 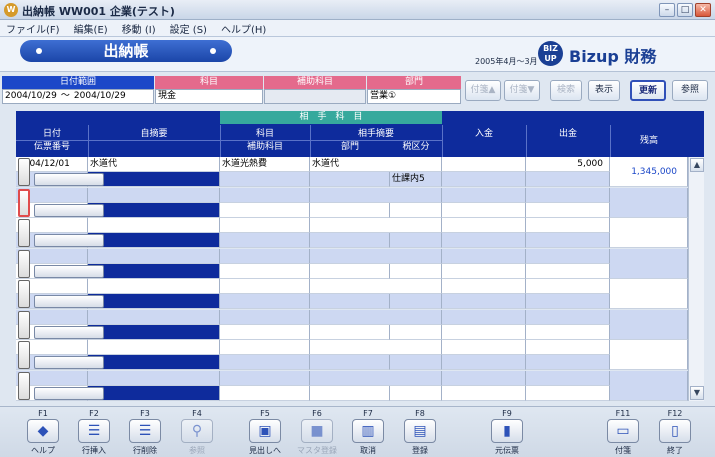 What do you see at coordinates (690, 90) in the screenshot?
I see `reference-button: 参照` at bounding box center [690, 90].